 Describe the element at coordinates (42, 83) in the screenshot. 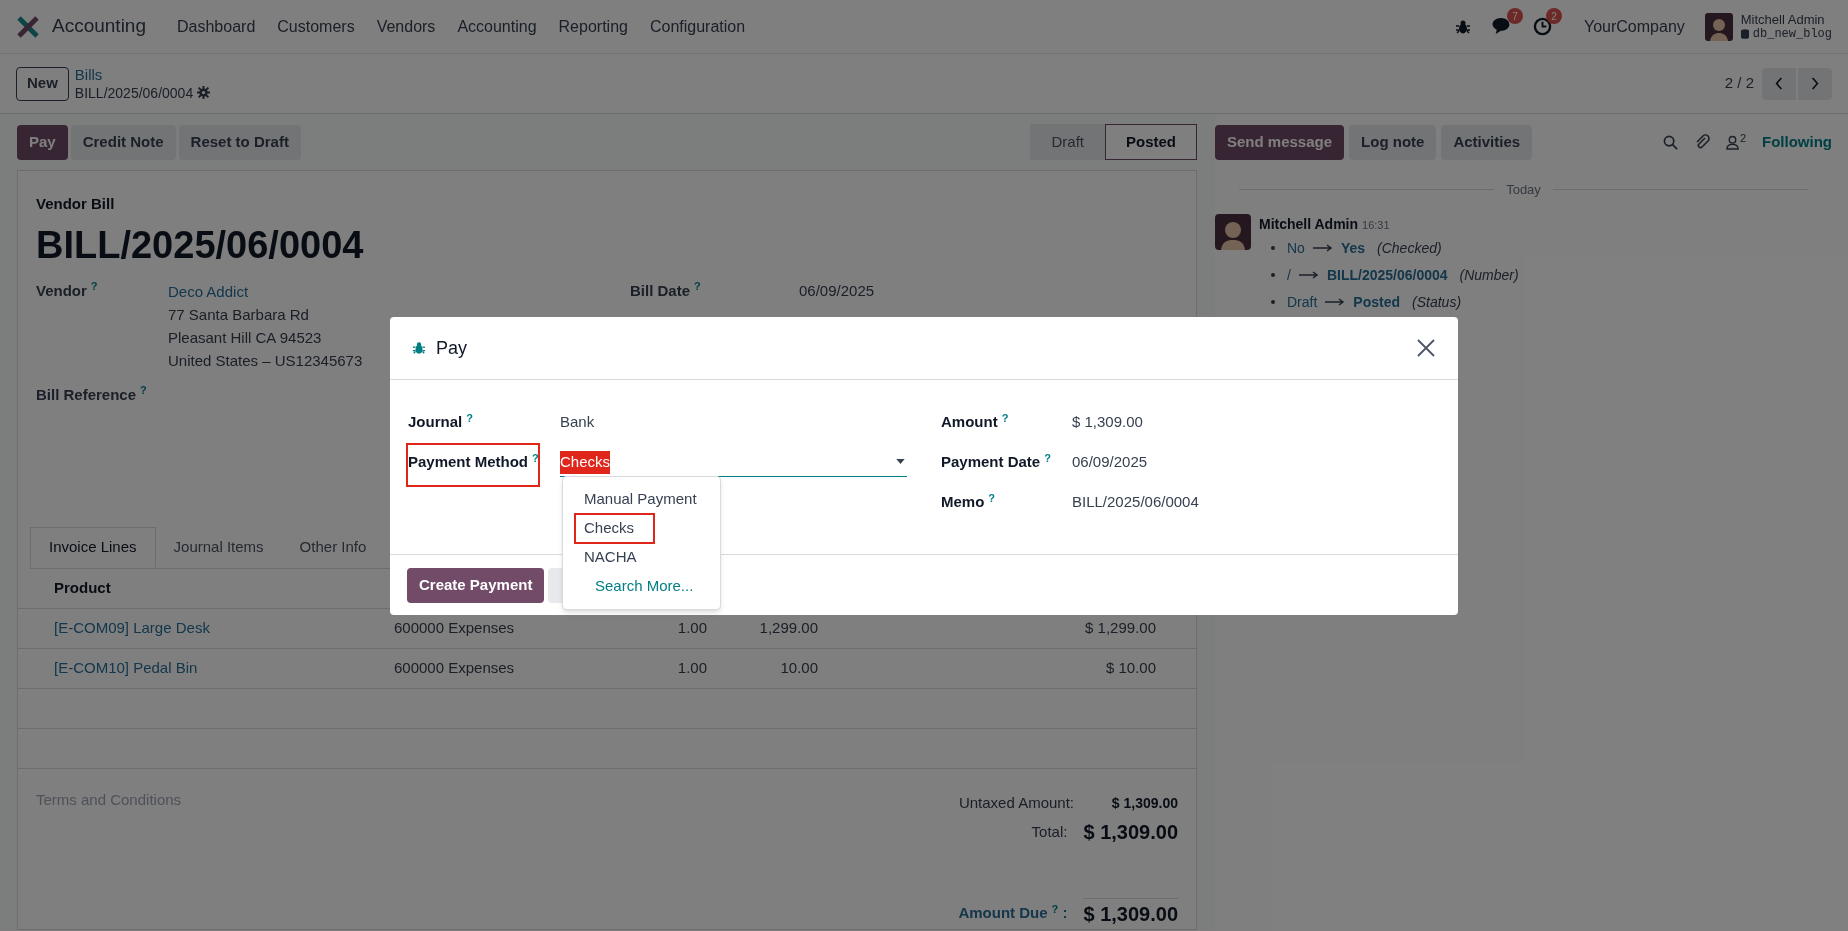

I see `new-button: New` at that location.